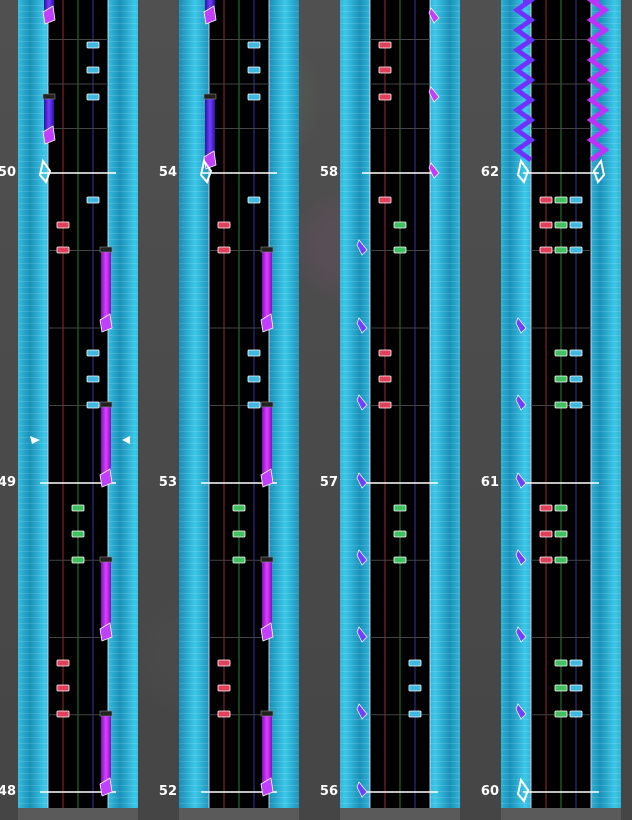 Image resolution: width=632 pixels, height=820 pixels. Describe the element at coordinates (8, 791) in the screenshot. I see `measure-number: 48` at that location.